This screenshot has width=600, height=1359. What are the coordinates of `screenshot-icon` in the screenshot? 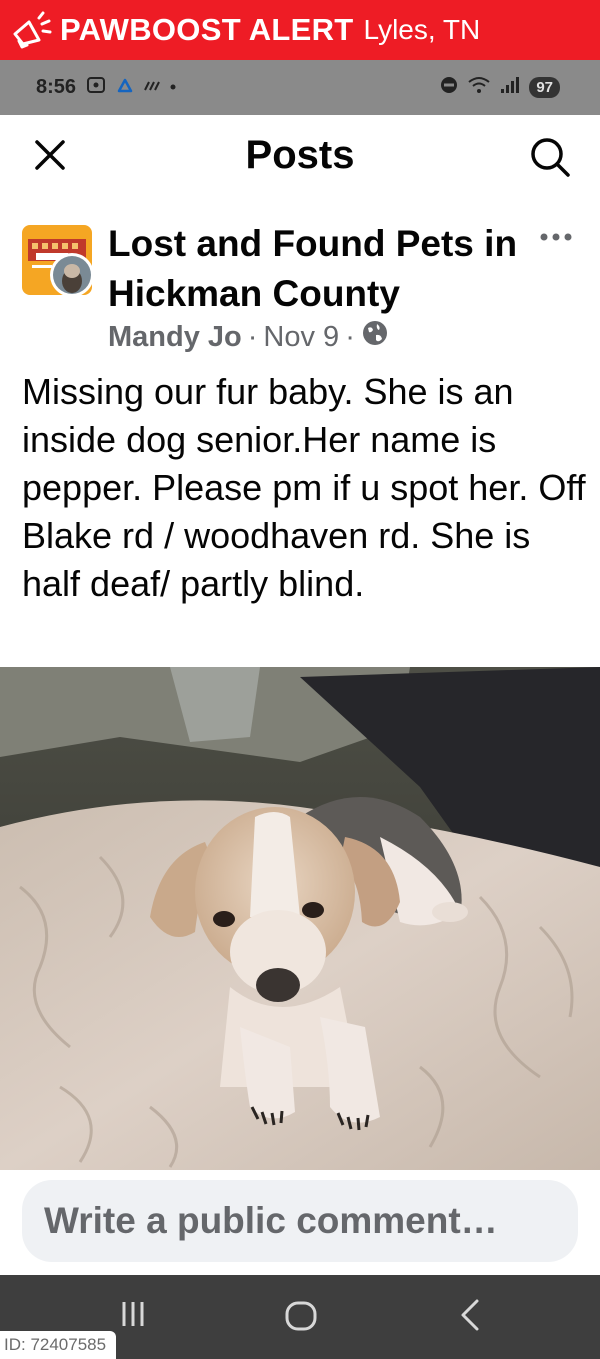 It's located at (97, 87).